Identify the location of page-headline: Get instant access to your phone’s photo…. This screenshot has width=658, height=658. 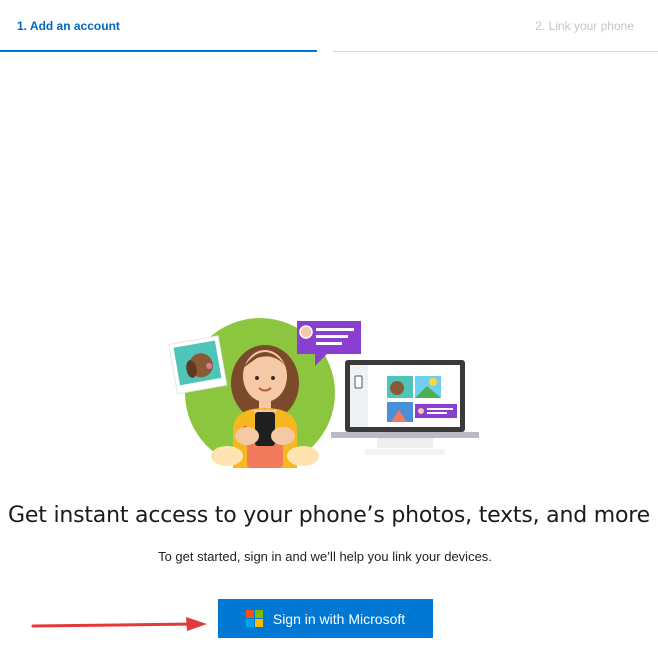
(329, 515).